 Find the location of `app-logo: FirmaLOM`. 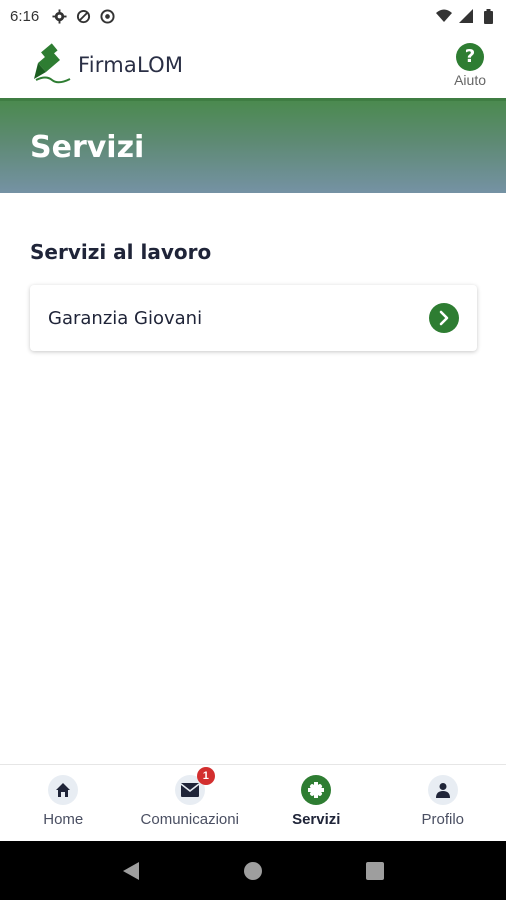

app-logo: FirmaLOM is located at coordinates (107, 65).